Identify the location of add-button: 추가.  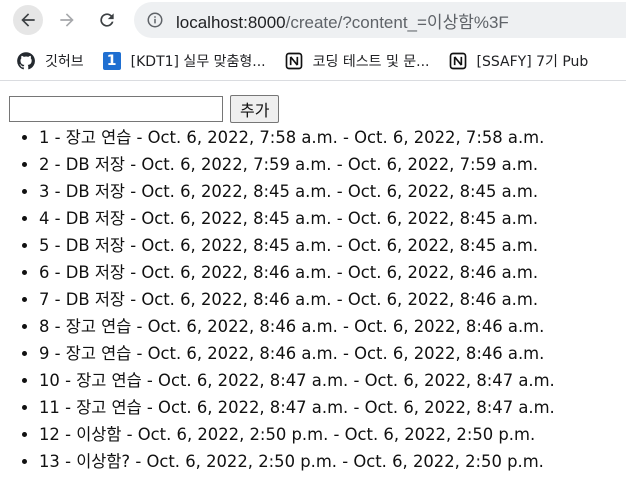
(255, 109).